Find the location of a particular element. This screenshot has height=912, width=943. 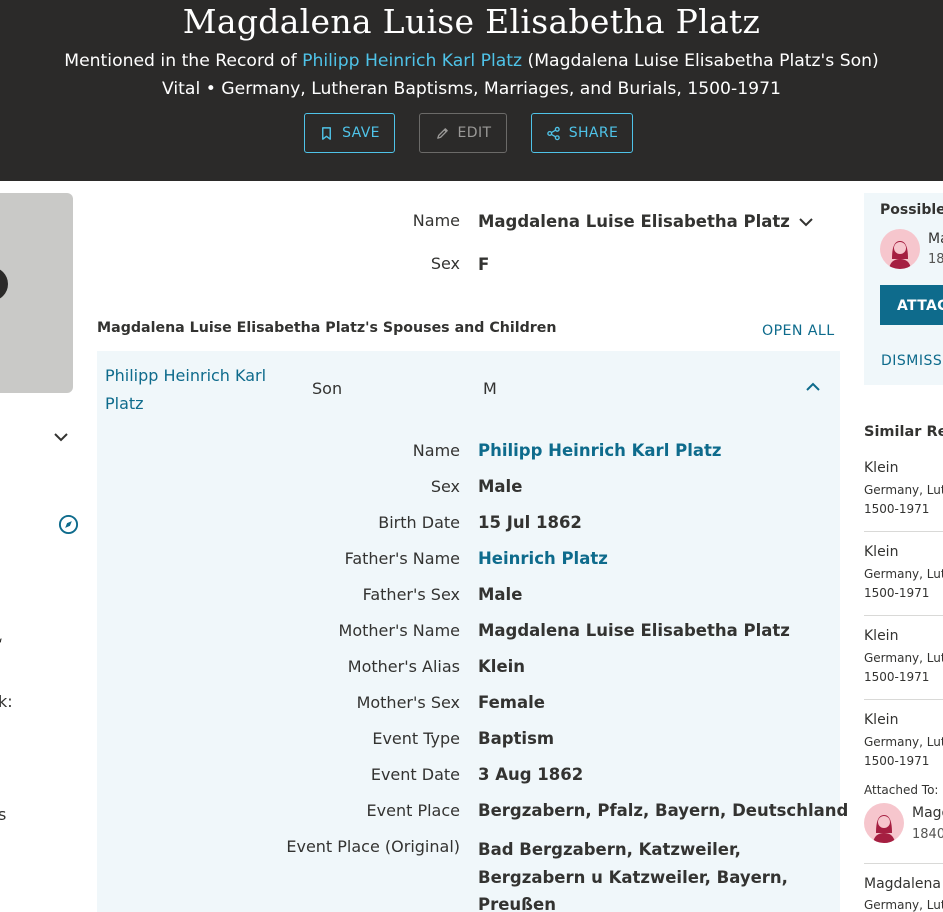

save-label: SAVE is located at coordinates (361, 133).